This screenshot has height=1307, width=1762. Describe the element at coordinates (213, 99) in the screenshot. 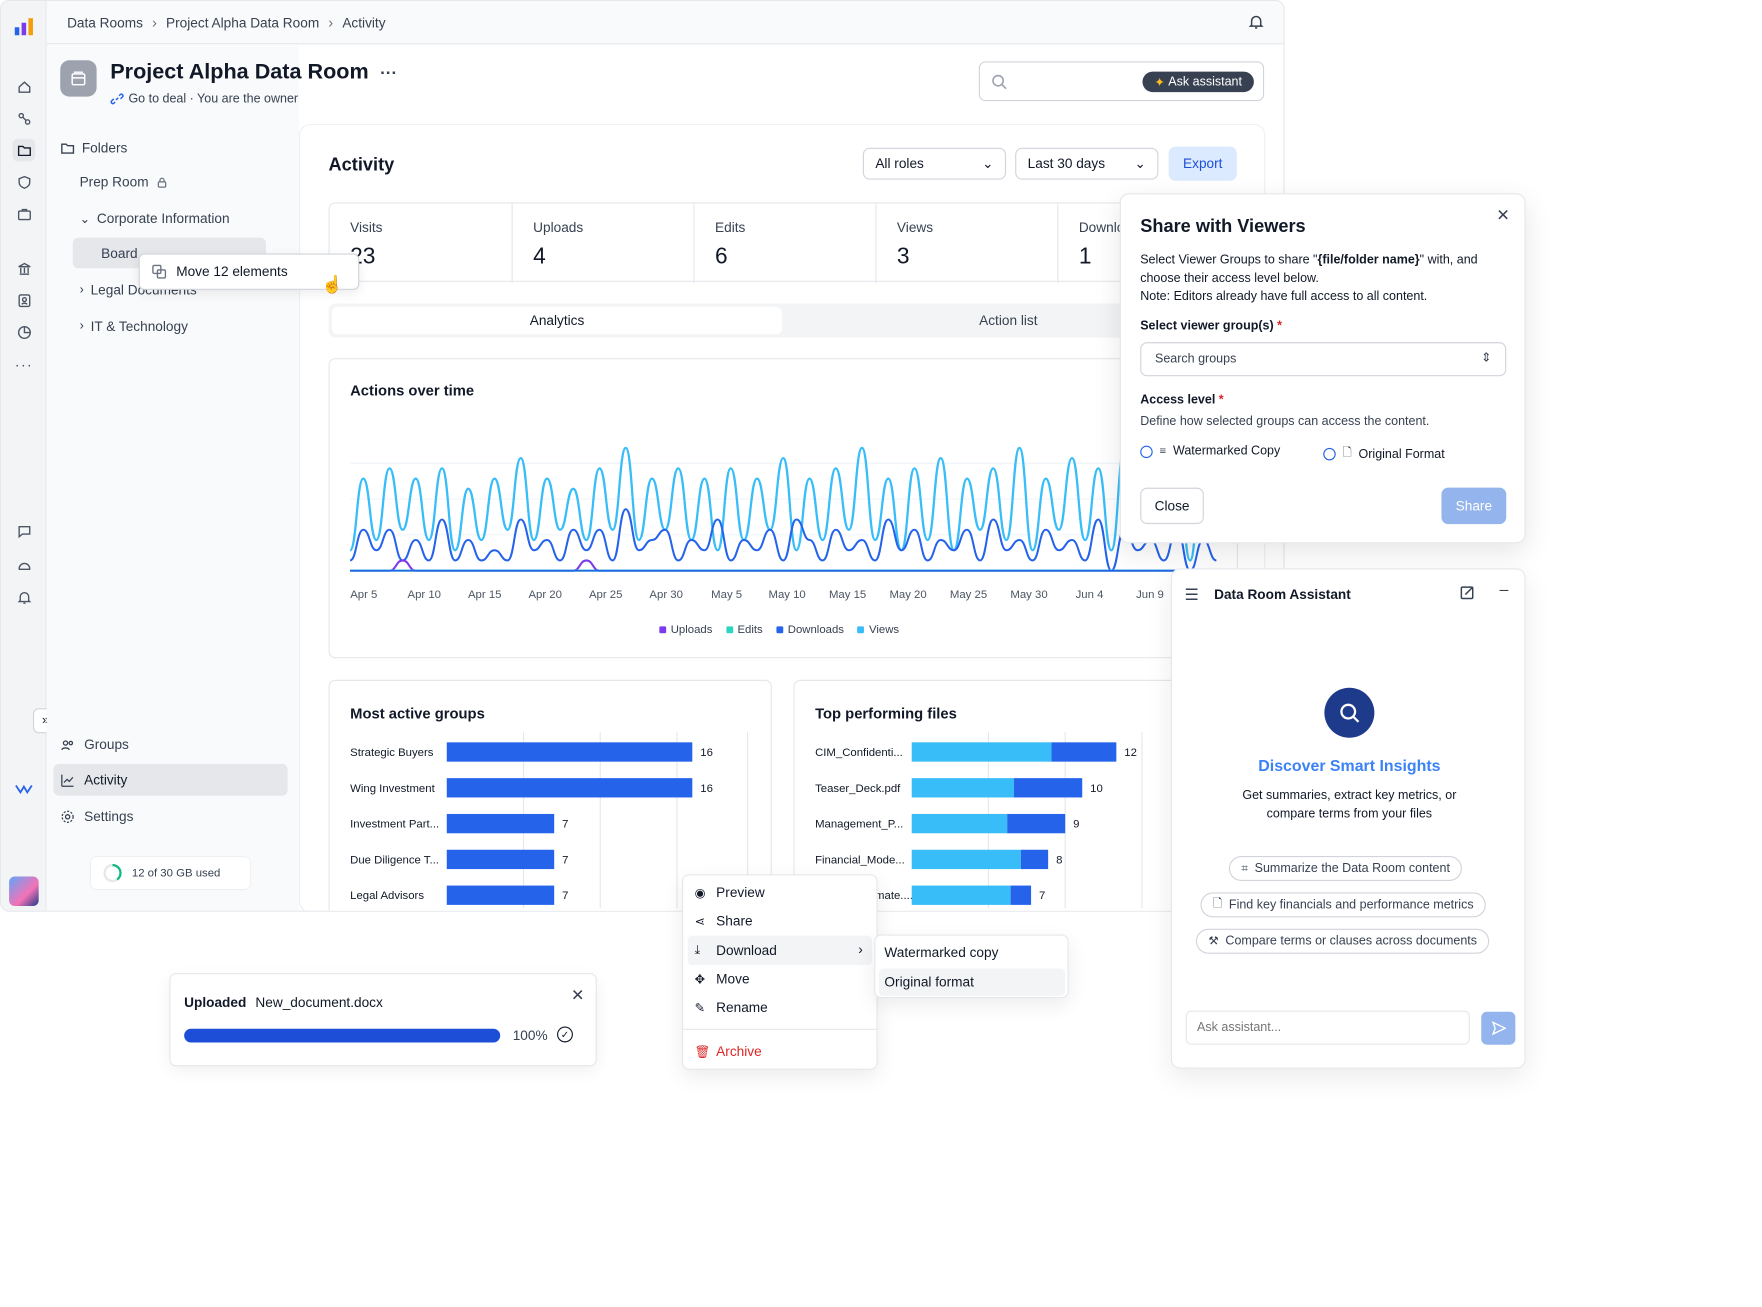

I see `room-subtitle-text: Go to deal · You are the owner` at that location.